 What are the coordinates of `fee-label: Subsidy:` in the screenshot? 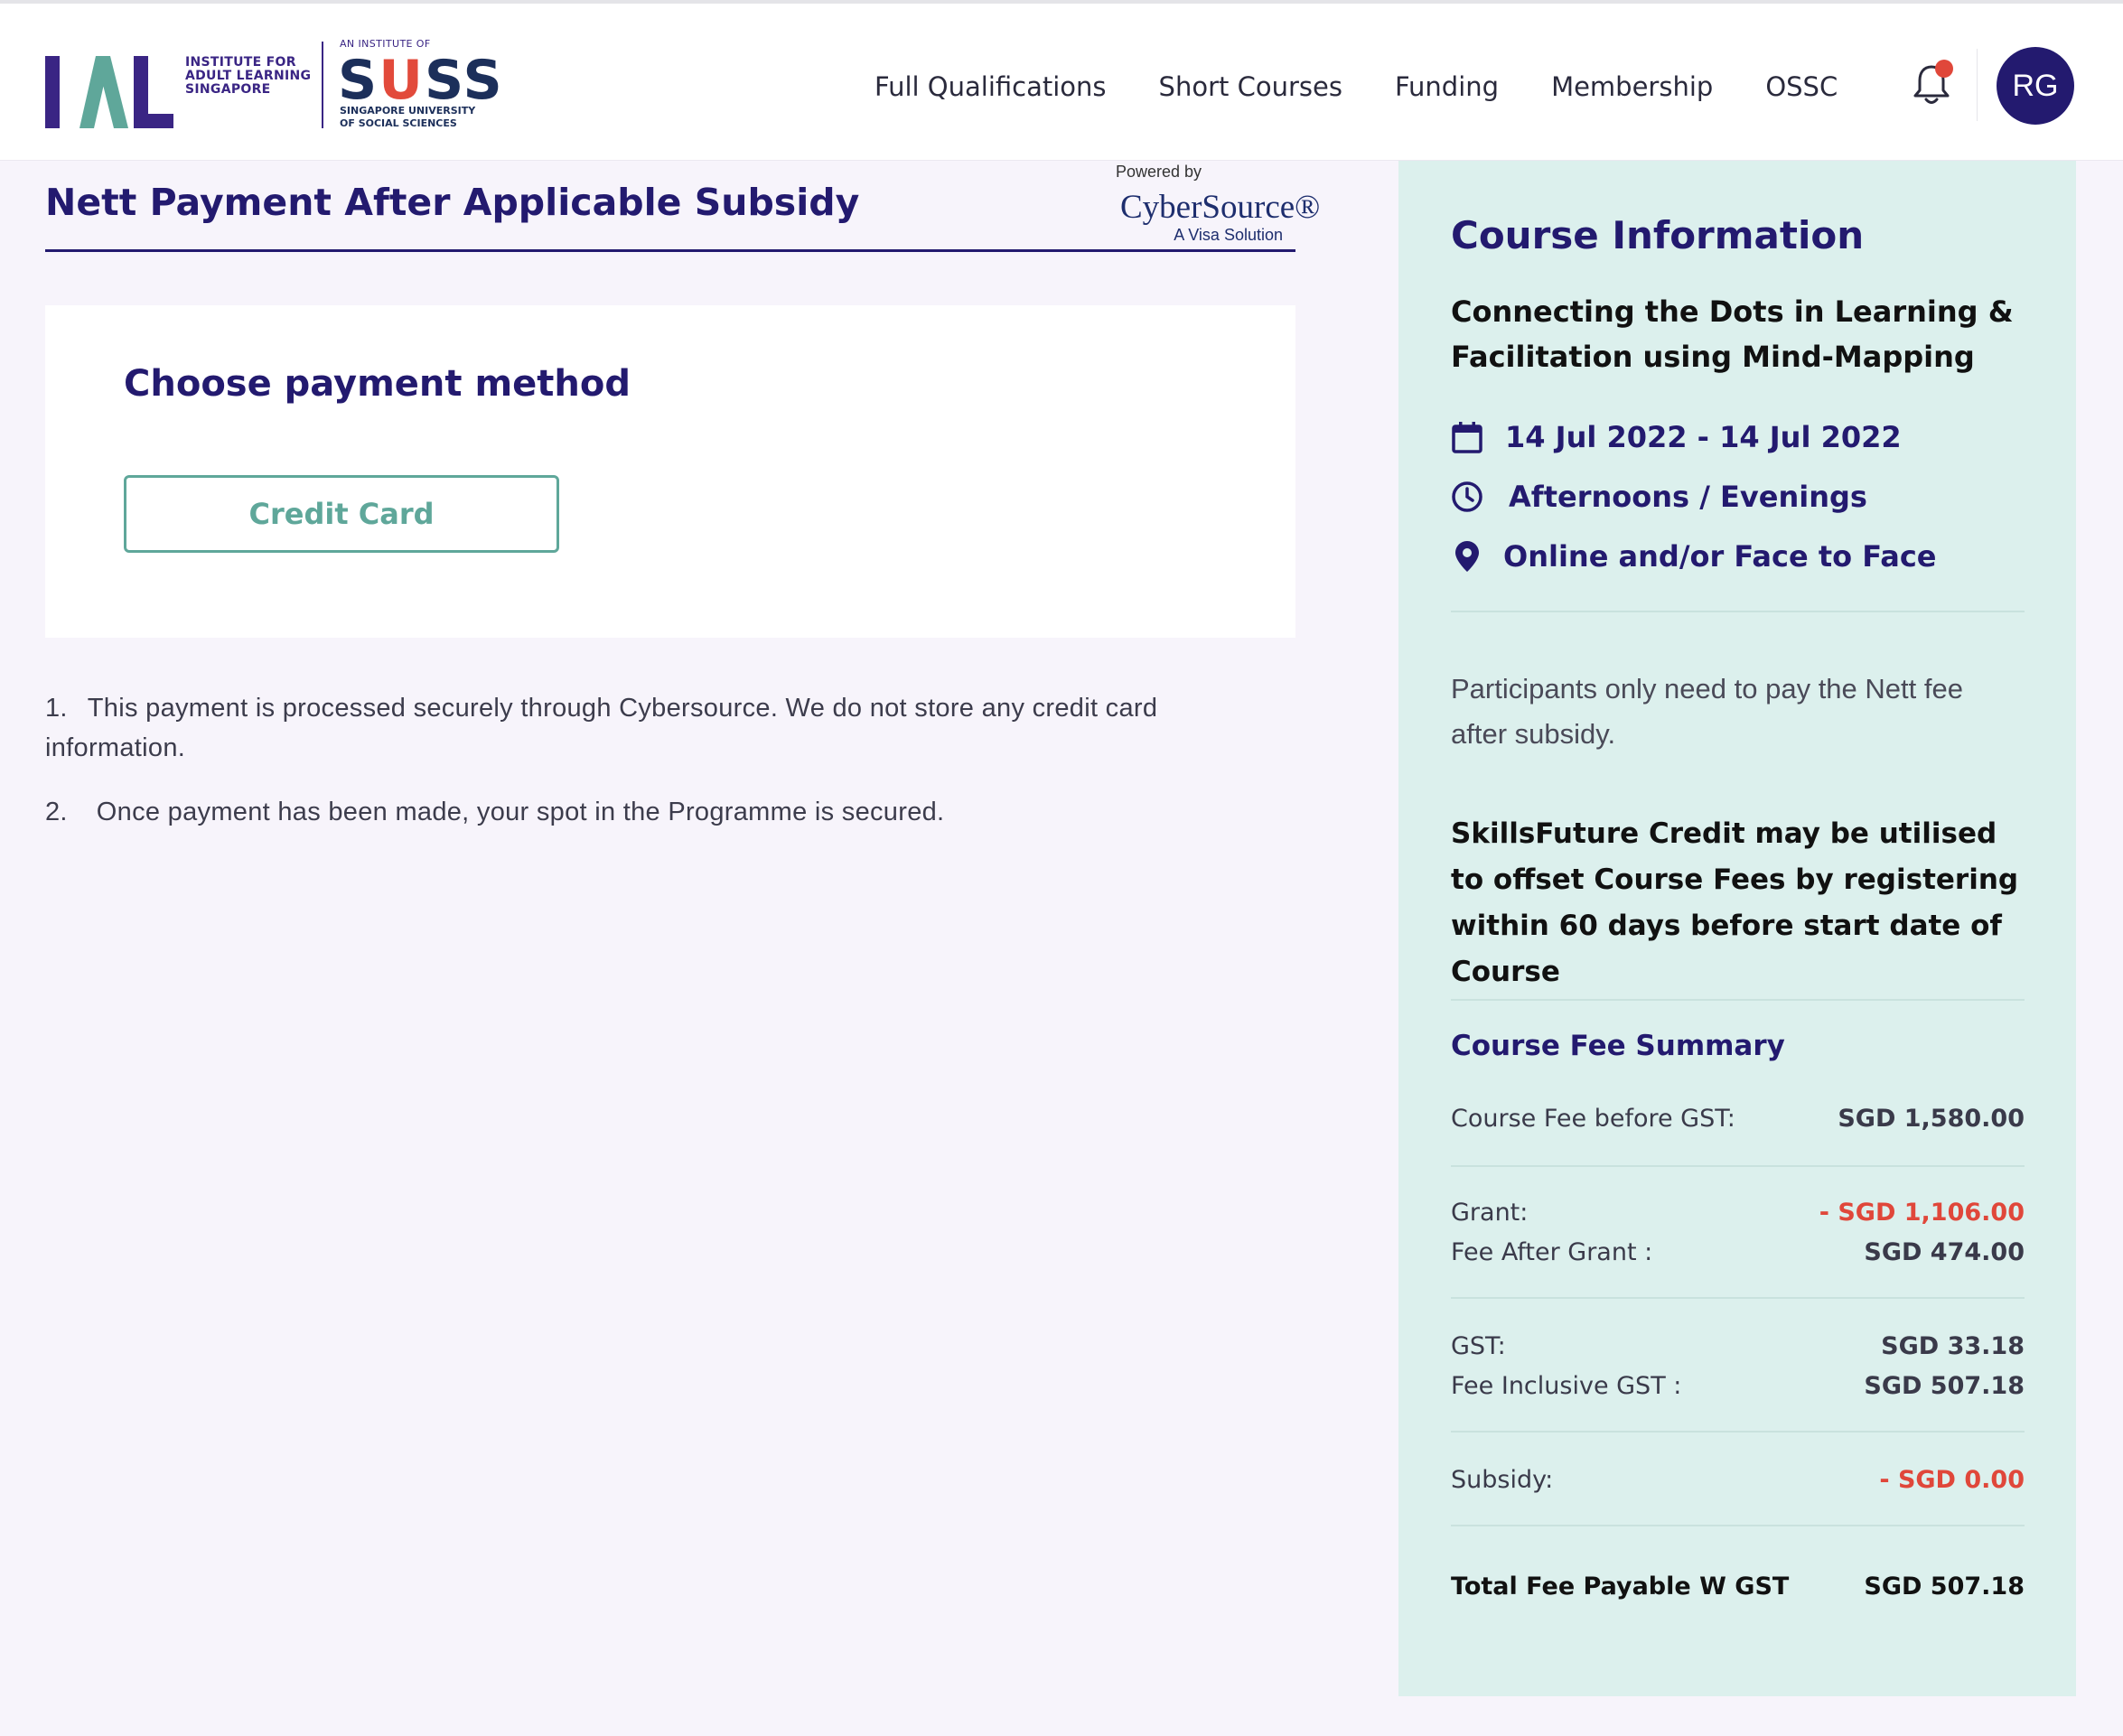 It's located at (1502, 1480).